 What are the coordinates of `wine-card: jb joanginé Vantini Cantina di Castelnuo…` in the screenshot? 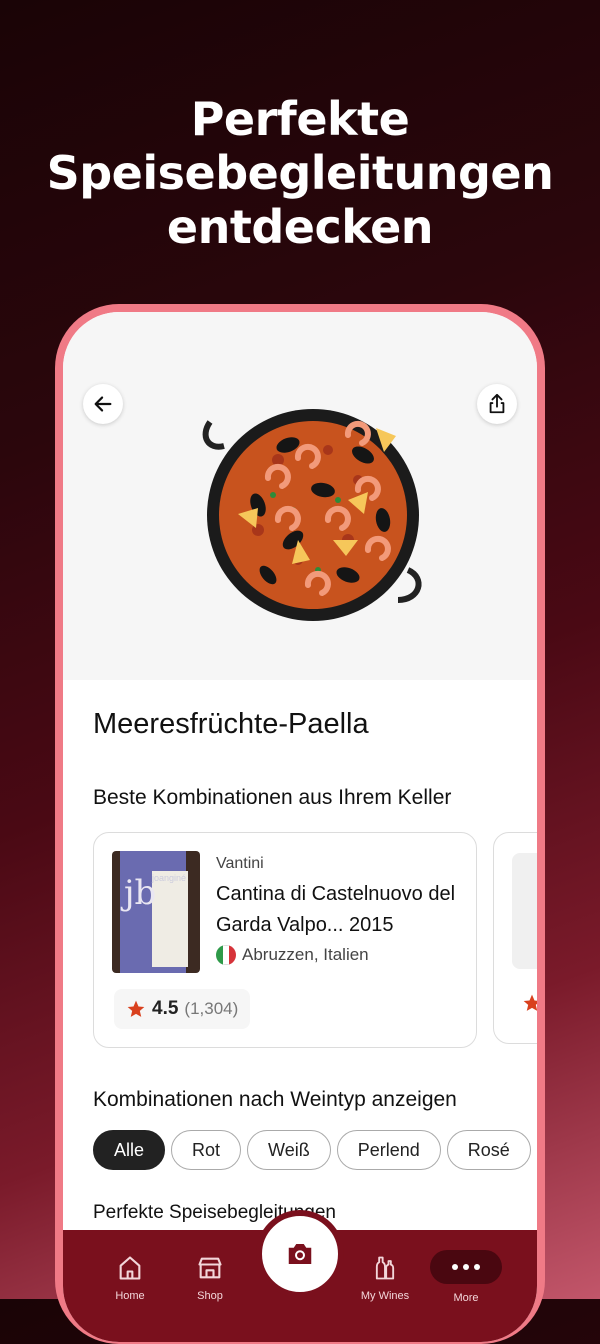 It's located at (285, 940).